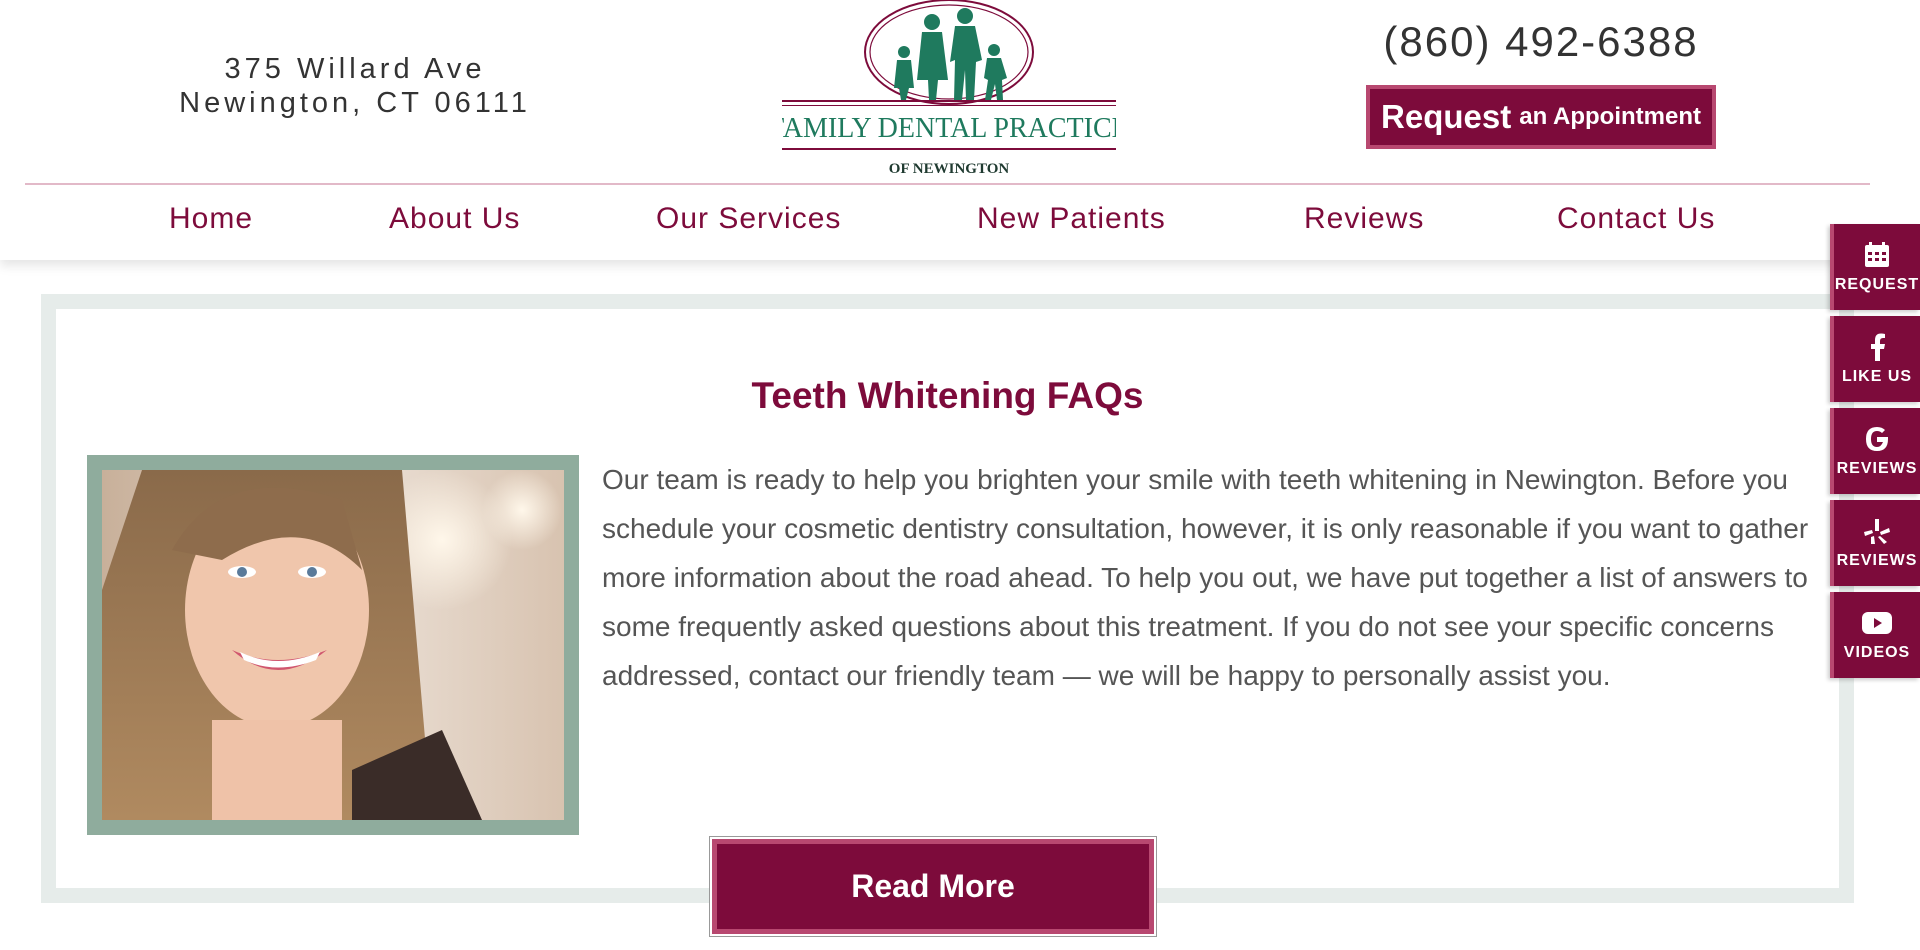  Describe the element at coordinates (355, 86) in the screenshot. I see `address: 375 Willard Ave Newington, CT 06111` at that location.